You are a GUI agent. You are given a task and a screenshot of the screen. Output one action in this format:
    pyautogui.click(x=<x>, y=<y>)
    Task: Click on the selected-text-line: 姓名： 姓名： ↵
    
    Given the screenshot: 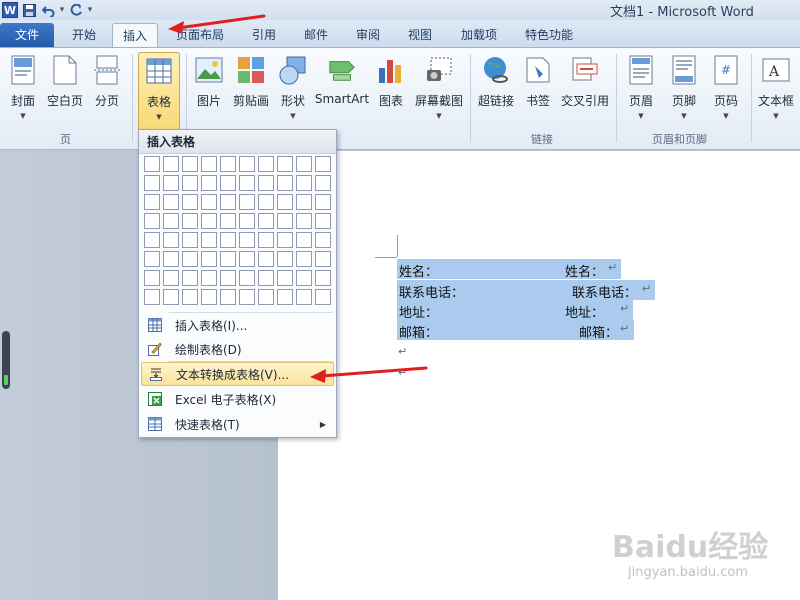 What is the action you would take?
    pyautogui.click(x=509, y=269)
    